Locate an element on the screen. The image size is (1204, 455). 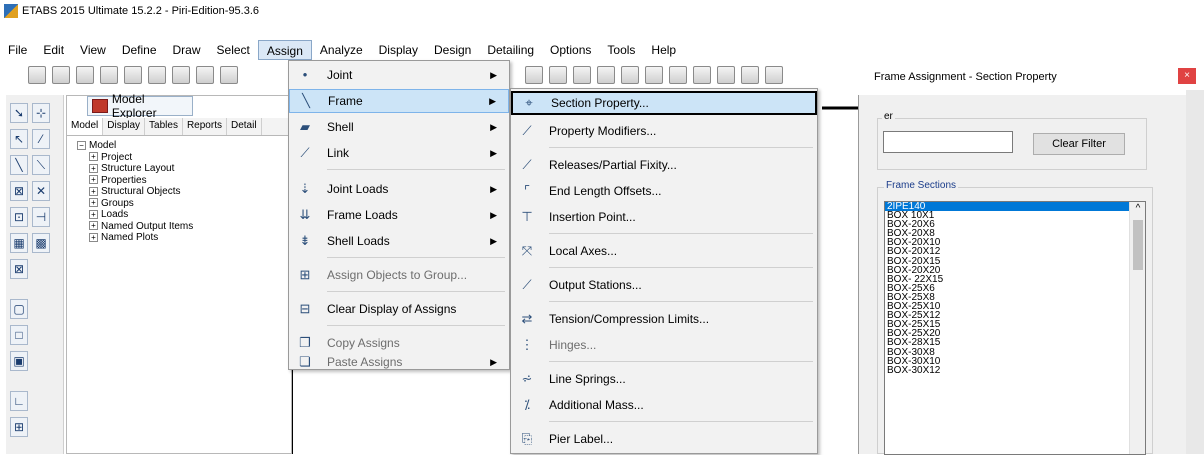
menu-assign: Assign is located at coordinates (284, 50).